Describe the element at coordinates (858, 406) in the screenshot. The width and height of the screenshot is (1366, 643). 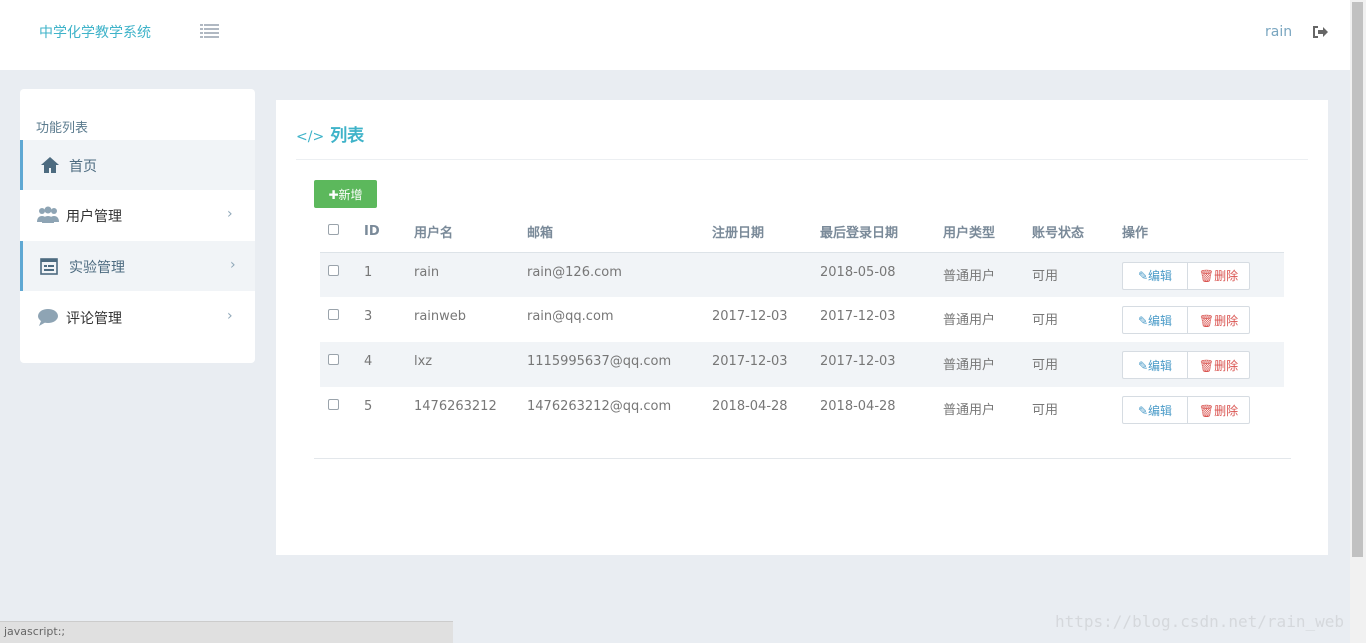
I see `cell-last-login: 2018-04-28` at that location.